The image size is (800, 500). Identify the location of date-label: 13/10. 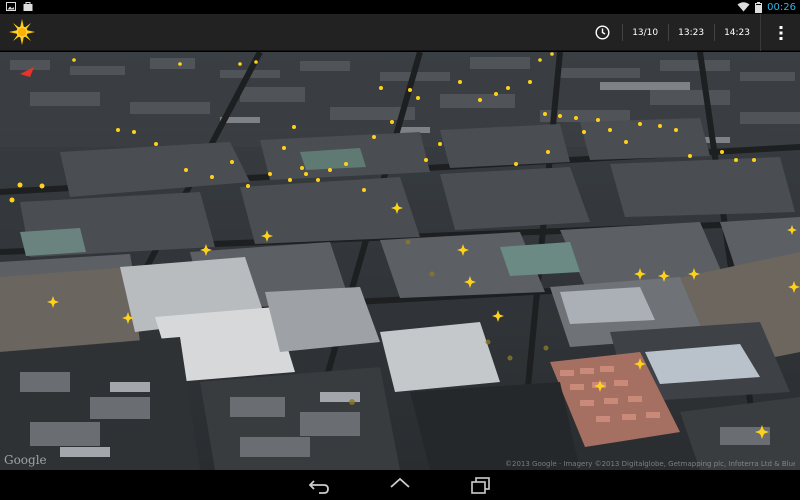
(645, 32).